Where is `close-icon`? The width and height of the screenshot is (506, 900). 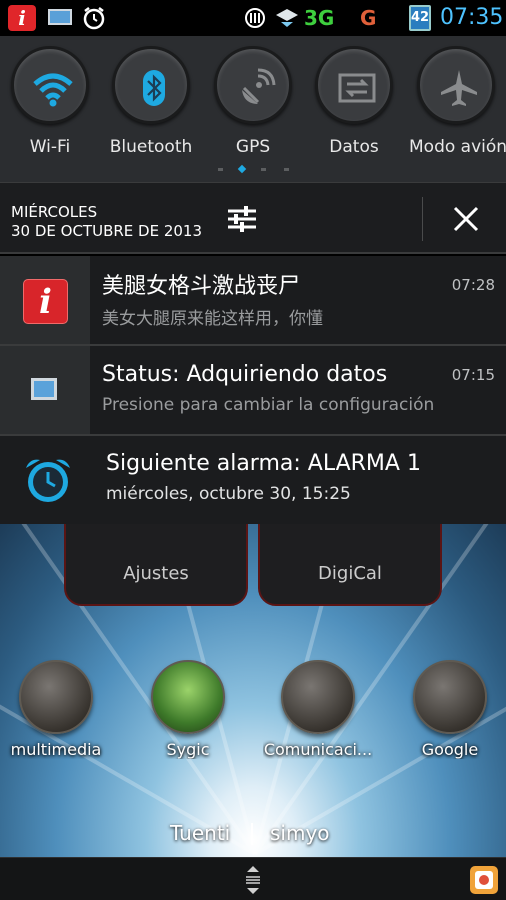 close-icon is located at coordinates (466, 219).